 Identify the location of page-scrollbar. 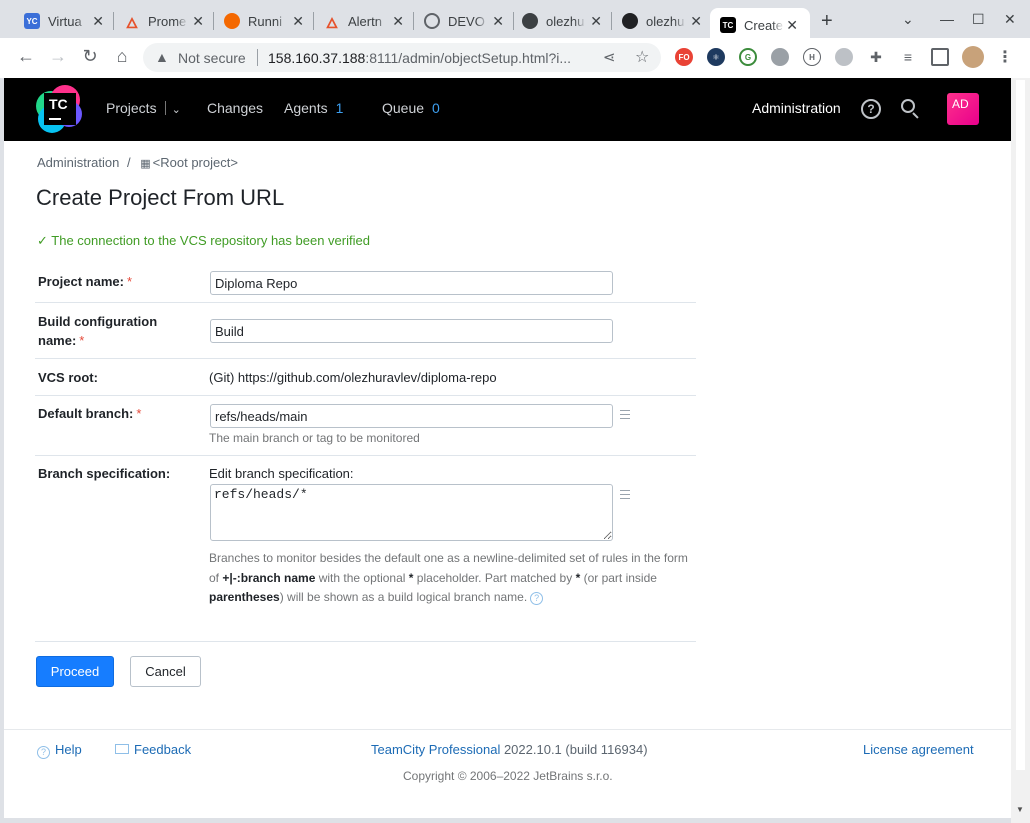
(1020, 450).